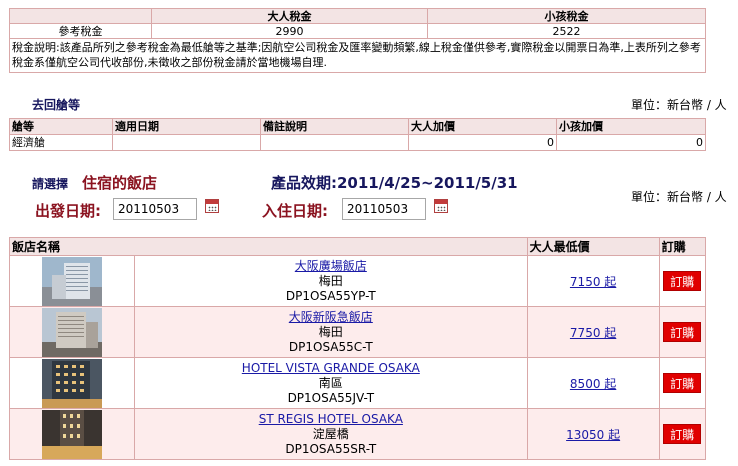  I want to click on cabin-table: 艙等 適用日期 備註說明 大人加價 小孩加價 經濟艙 0 0, so click(357, 134).